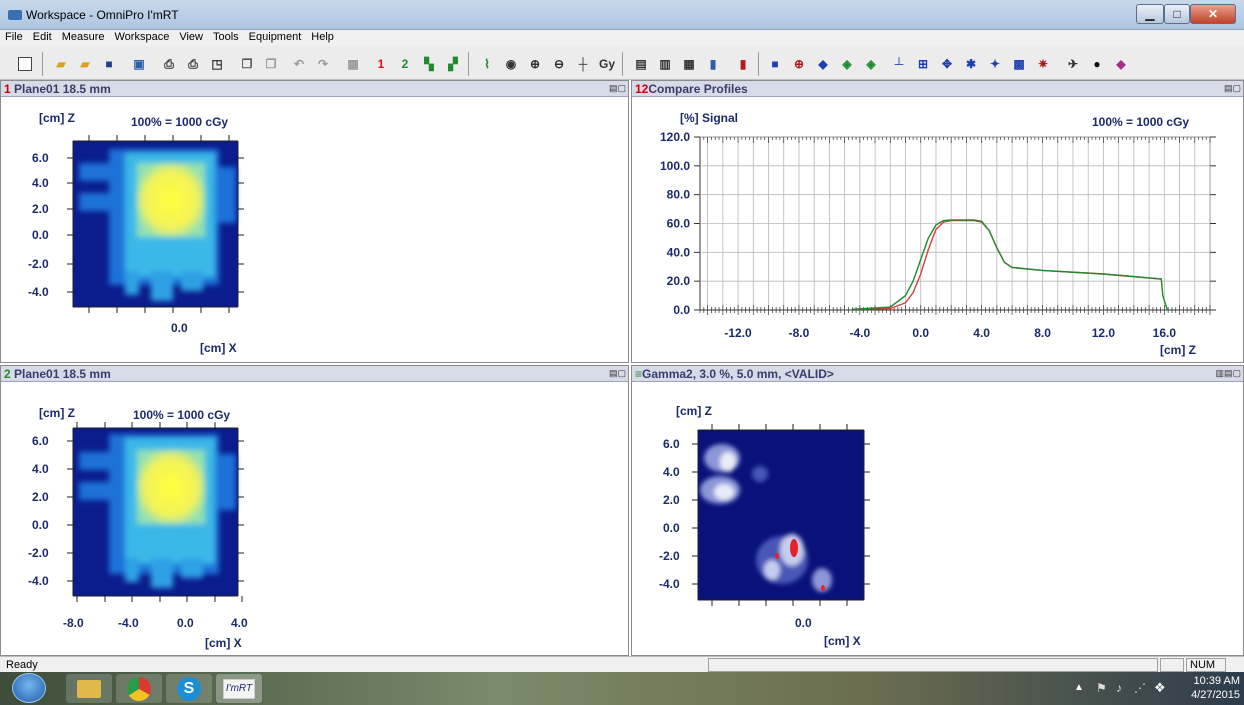 Image resolution: width=1244 pixels, height=705 pixels. What do you see at coordinates (323, 64) in the screenshot?
I see `redo-icon: ↷` at bounding box center [323, 64].